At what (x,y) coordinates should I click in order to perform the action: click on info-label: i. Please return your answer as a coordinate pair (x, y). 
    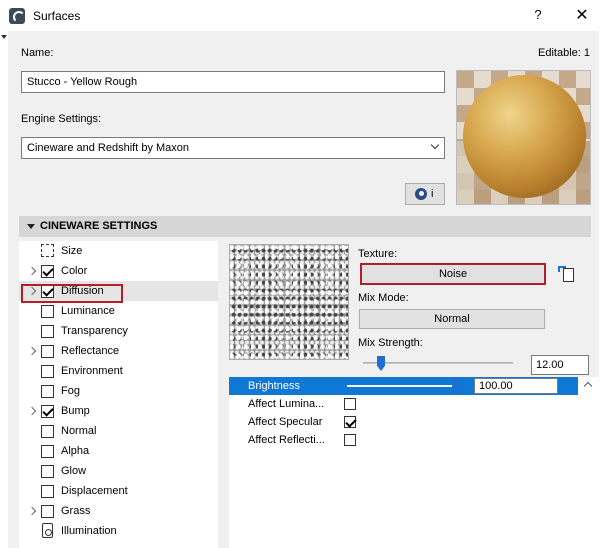
    Looking at the image, I should click on (432, 194).